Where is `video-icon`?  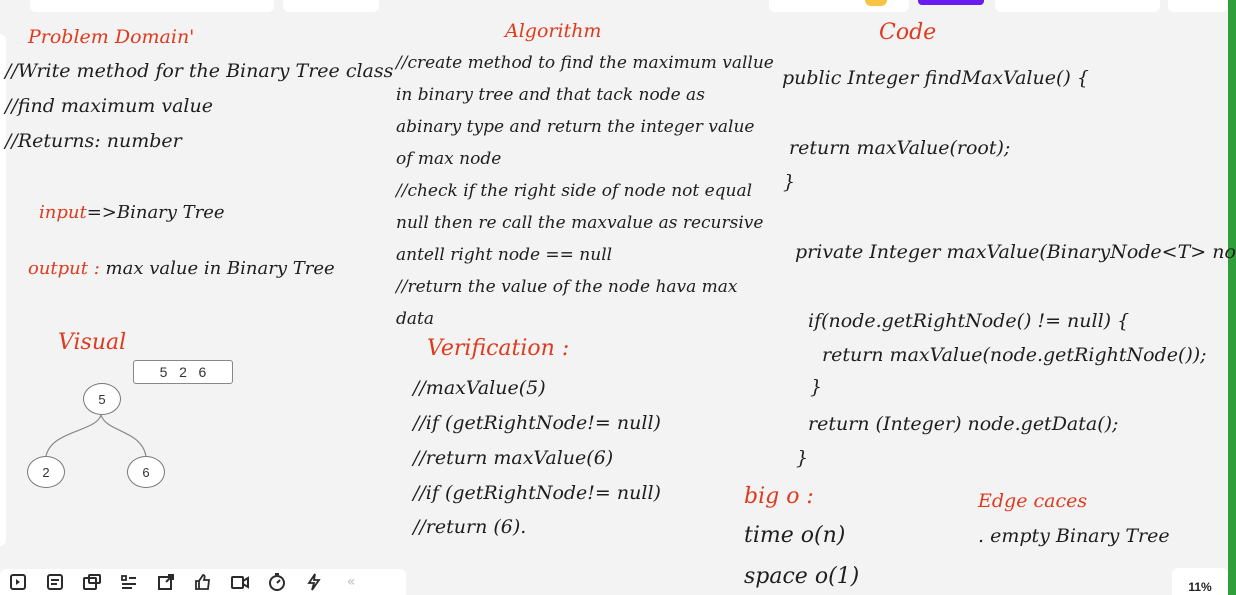
video-icon is located at coordinates (240, 582).